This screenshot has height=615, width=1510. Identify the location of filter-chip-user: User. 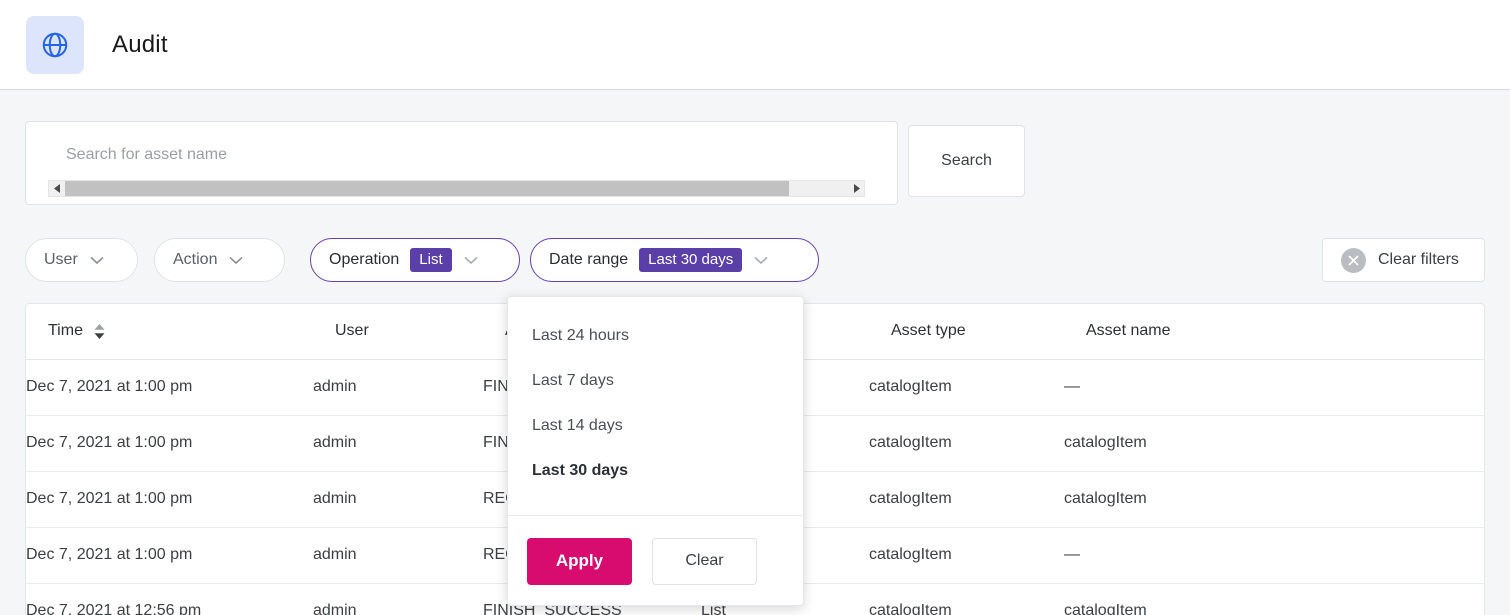
(81, 260).